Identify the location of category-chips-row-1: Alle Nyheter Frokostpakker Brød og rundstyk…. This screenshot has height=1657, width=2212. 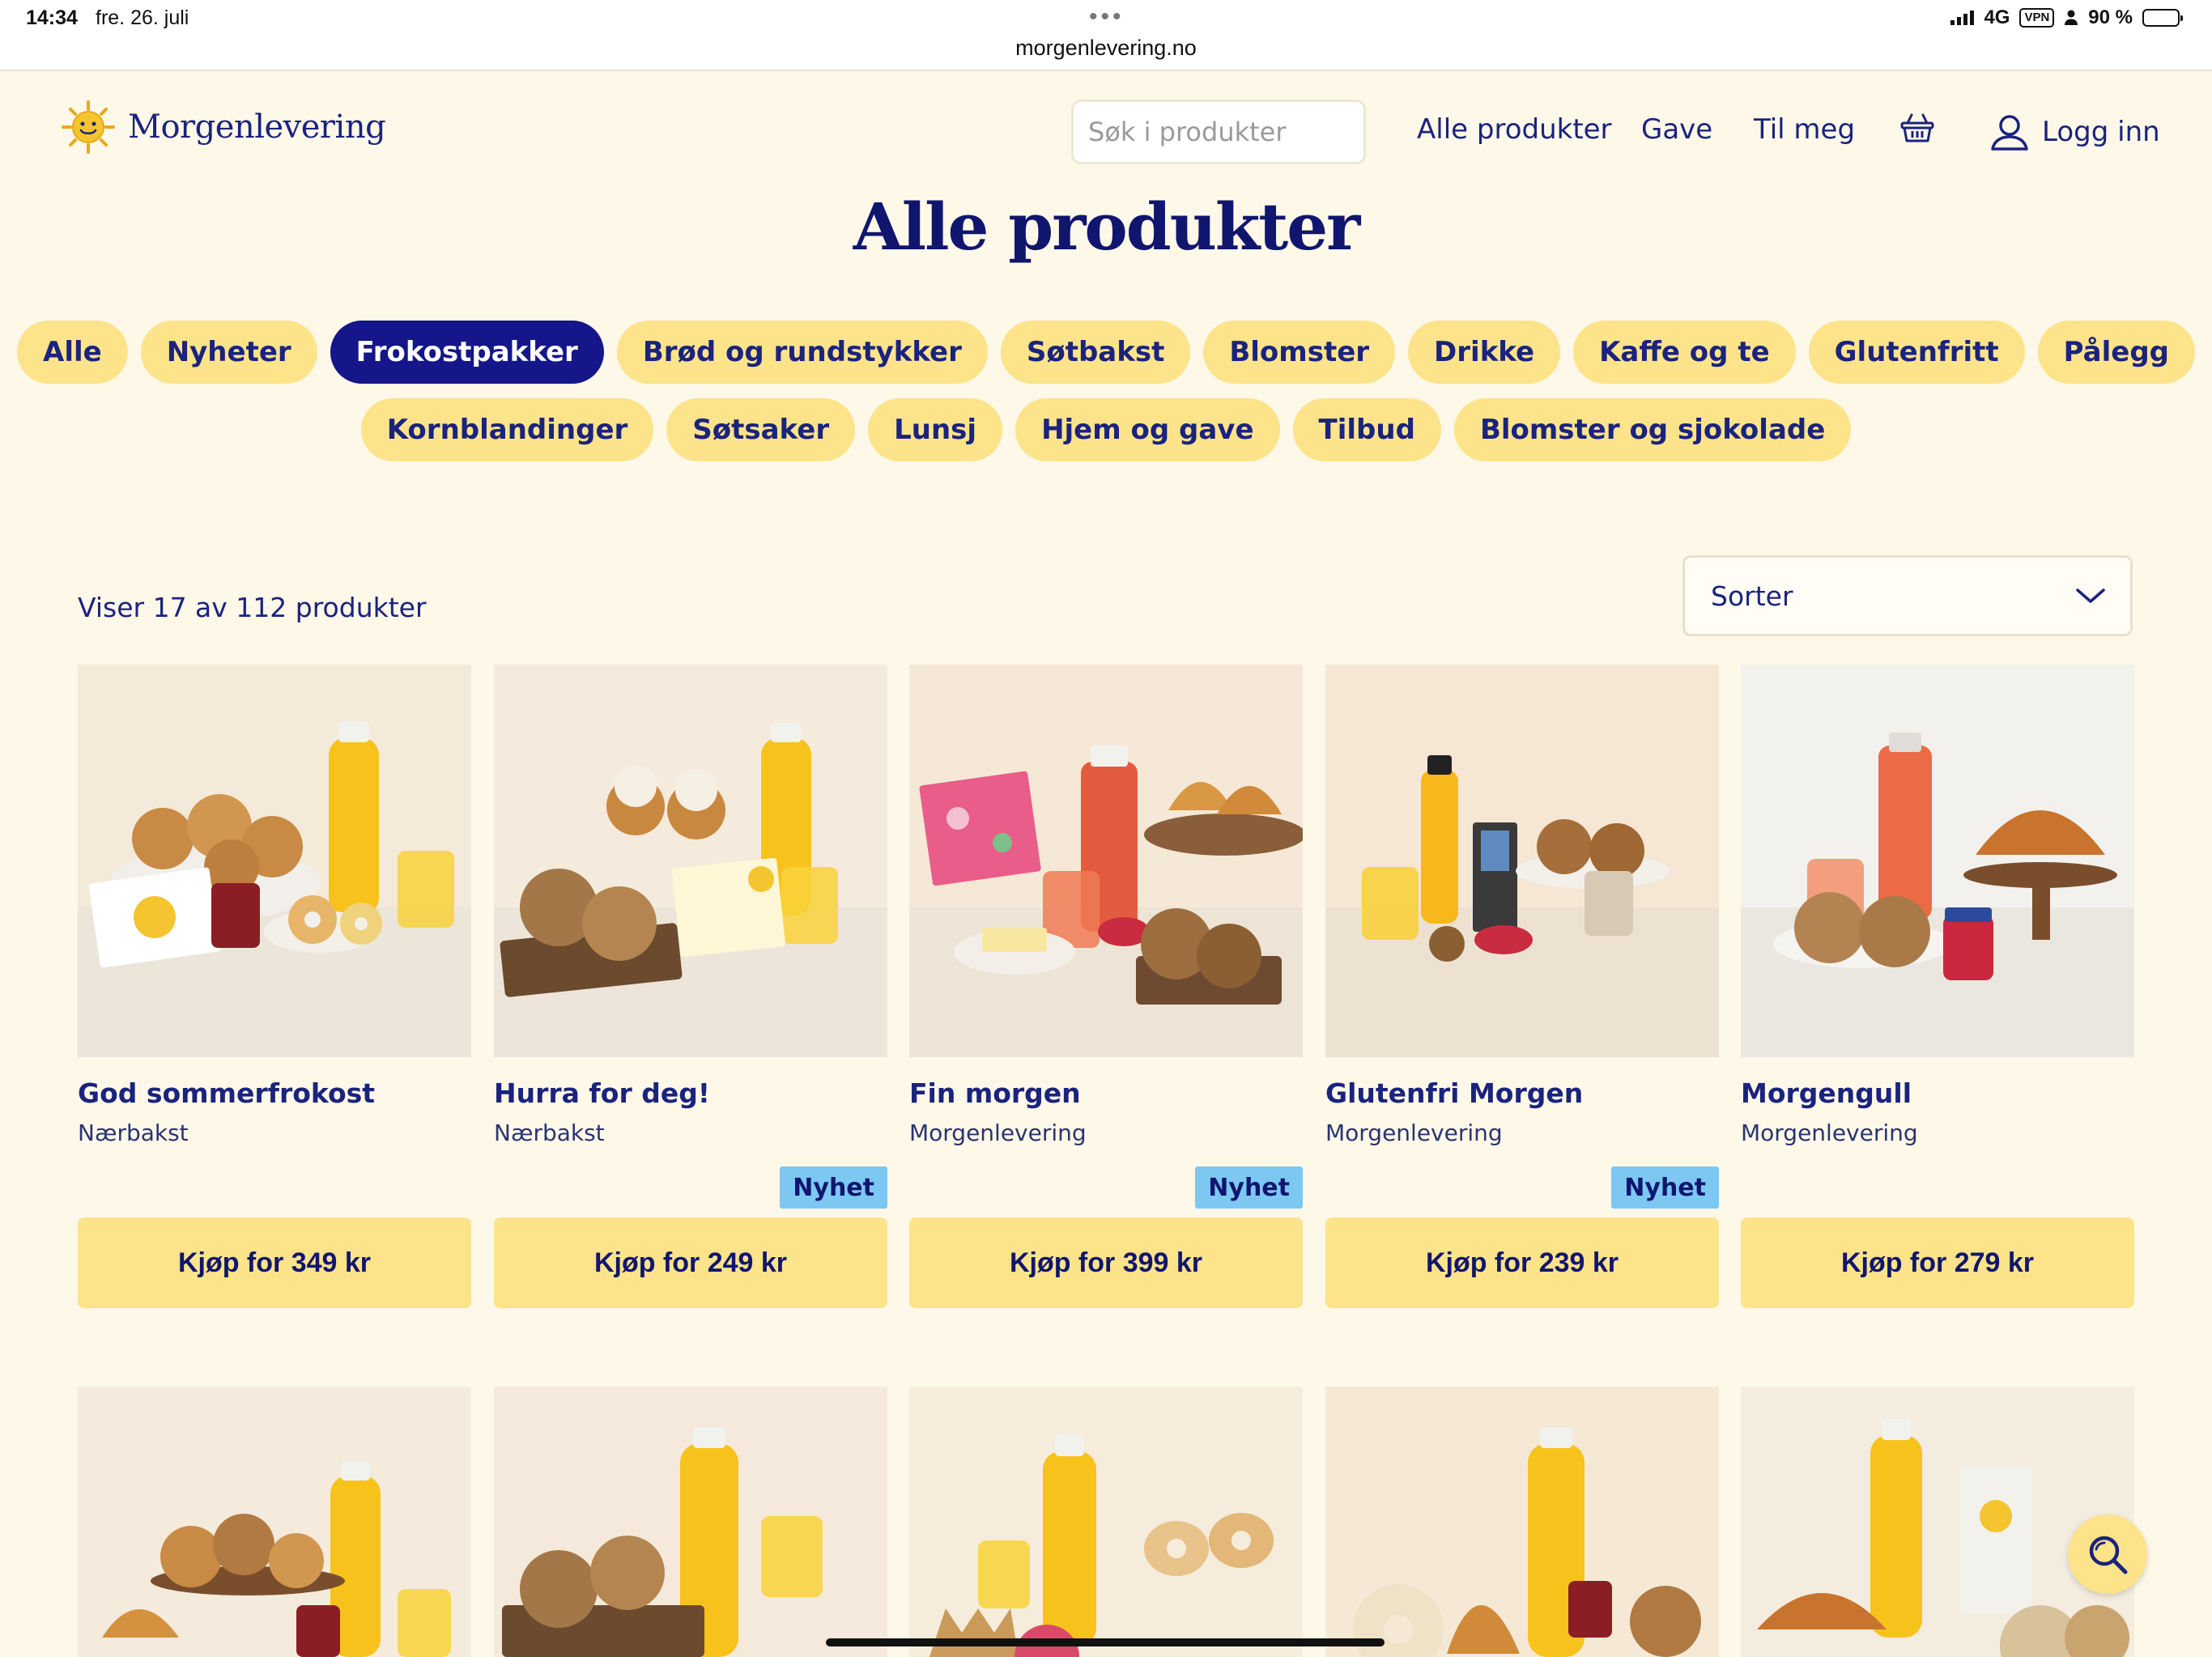
(1106, 352).